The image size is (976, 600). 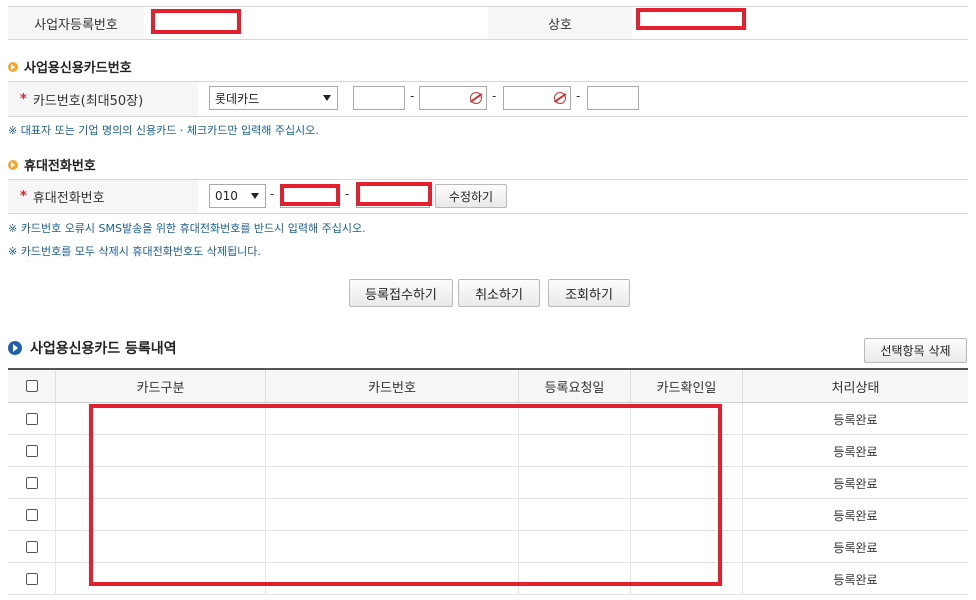 I want to click on phone-prefix-selected: 010, so click(x=226, y=196).